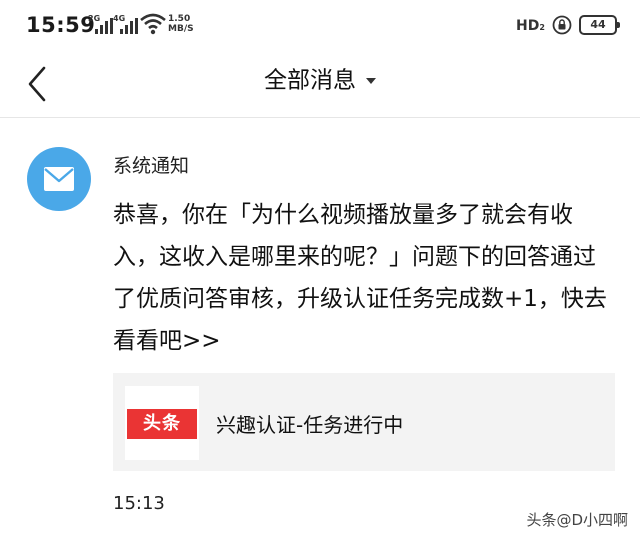  I want to click on wifi-icon, so click(153, 24).